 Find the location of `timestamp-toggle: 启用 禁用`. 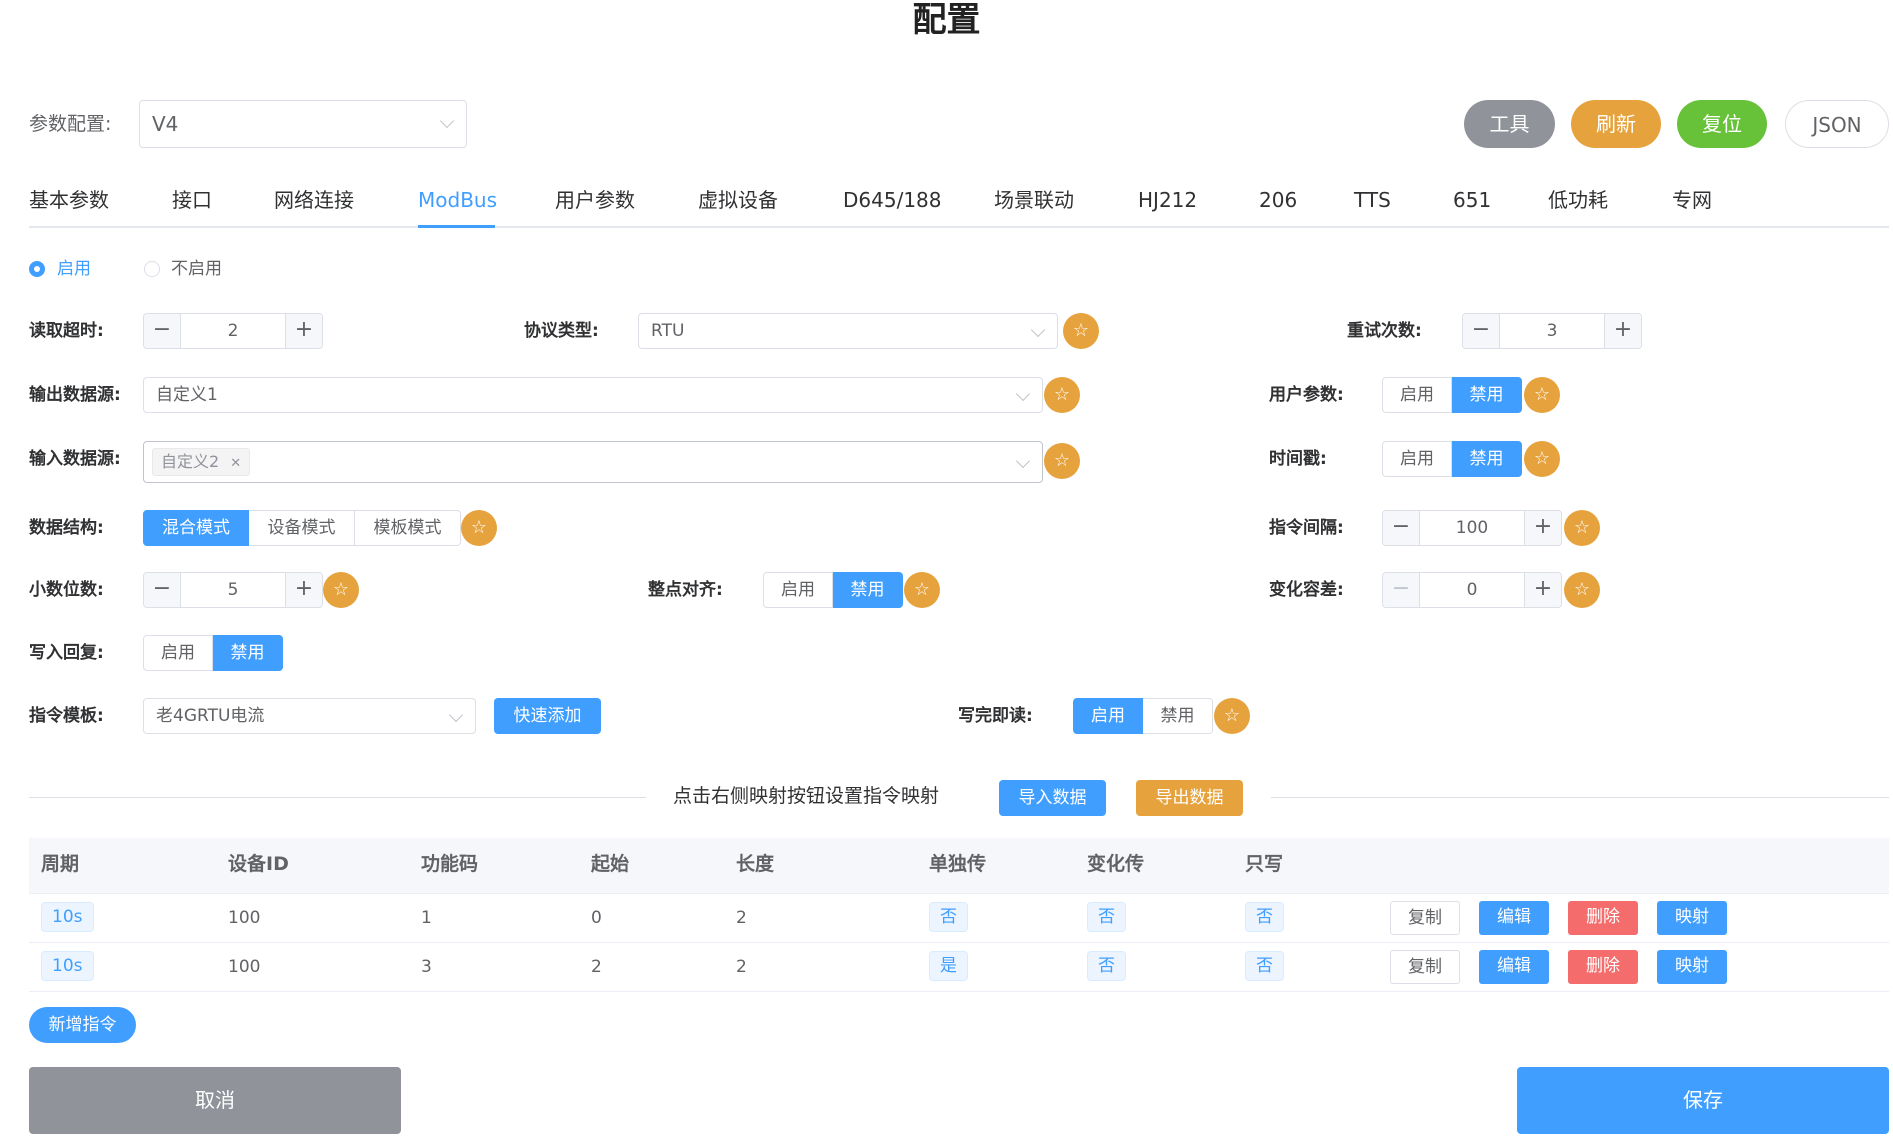

timestamp-toggle: 启用 禁用 is located at coordinates (1452, 459).